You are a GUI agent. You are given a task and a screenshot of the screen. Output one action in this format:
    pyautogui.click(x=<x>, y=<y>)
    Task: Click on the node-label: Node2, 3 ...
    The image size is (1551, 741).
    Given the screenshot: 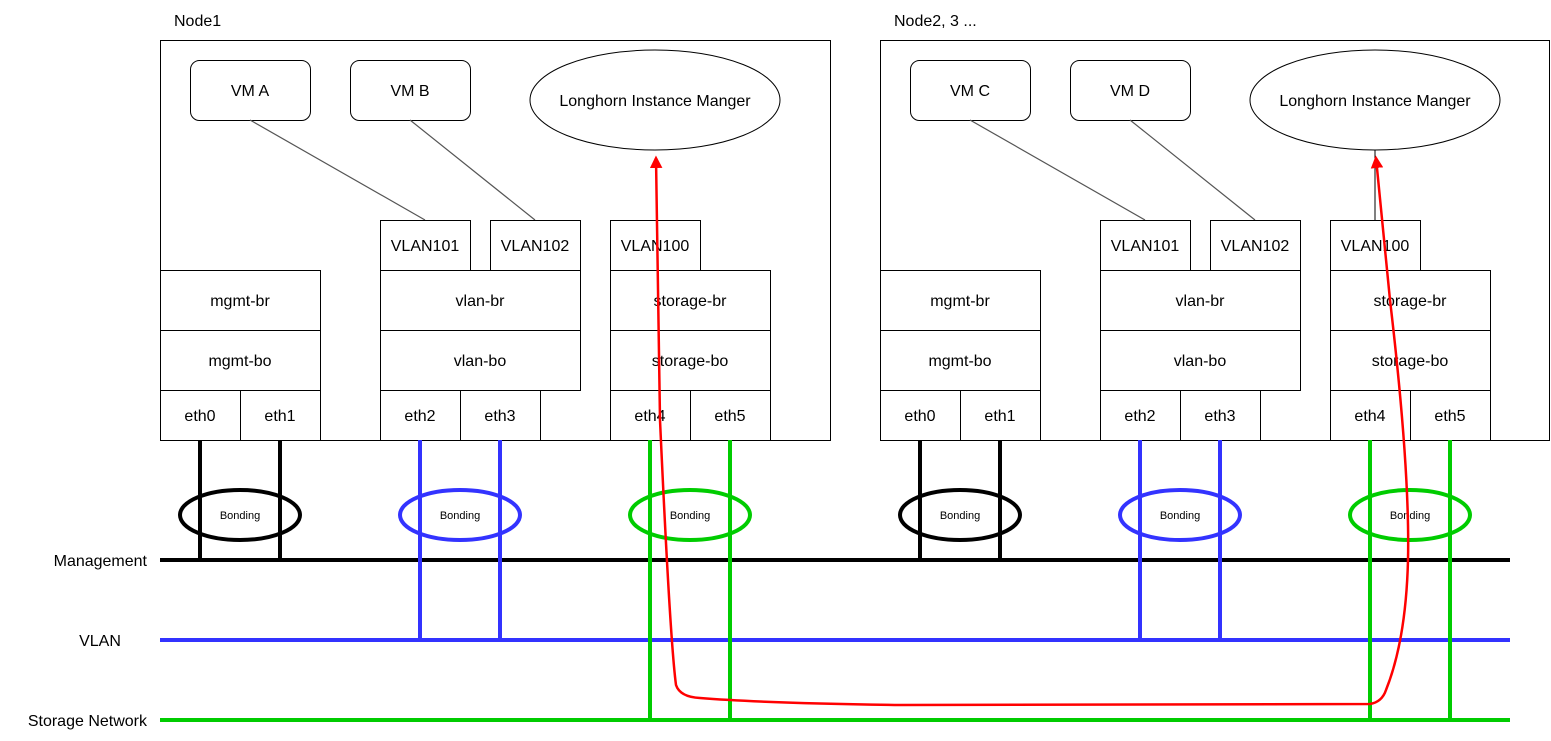 What is the action you would take?
    pyautogui.click(x=935, y=21)
    